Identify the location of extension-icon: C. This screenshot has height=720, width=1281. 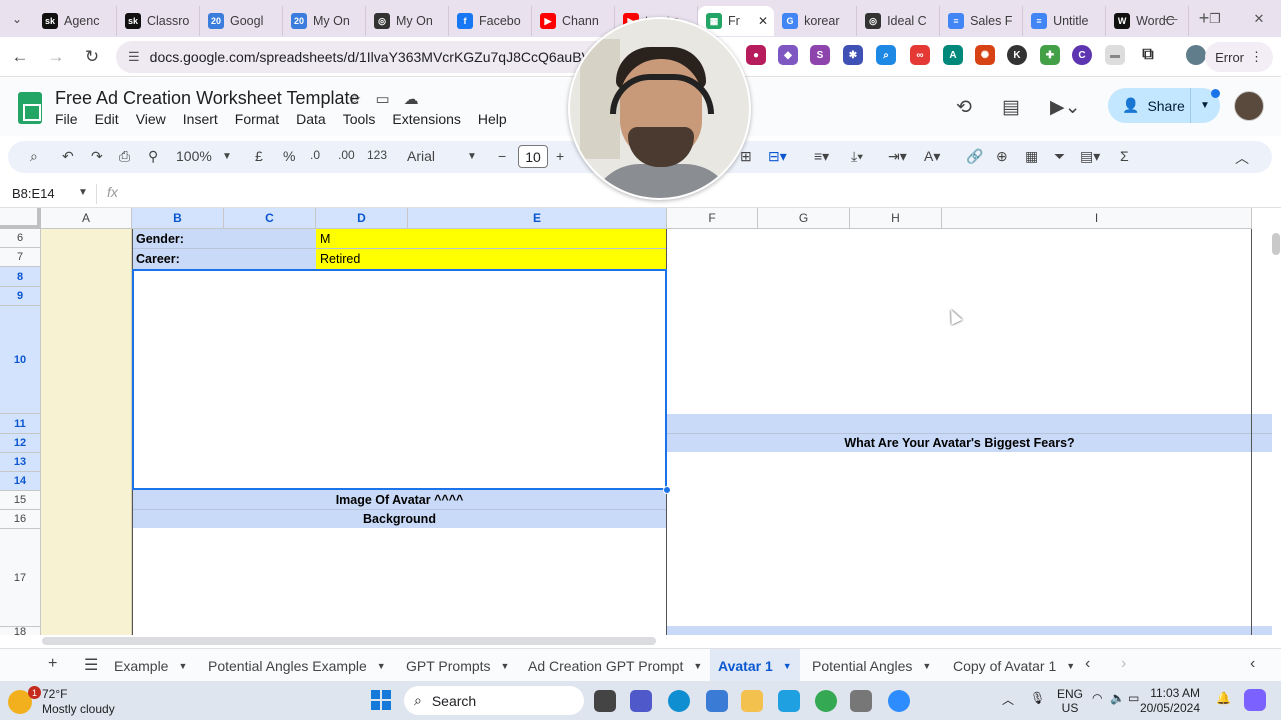
(1082, 55).